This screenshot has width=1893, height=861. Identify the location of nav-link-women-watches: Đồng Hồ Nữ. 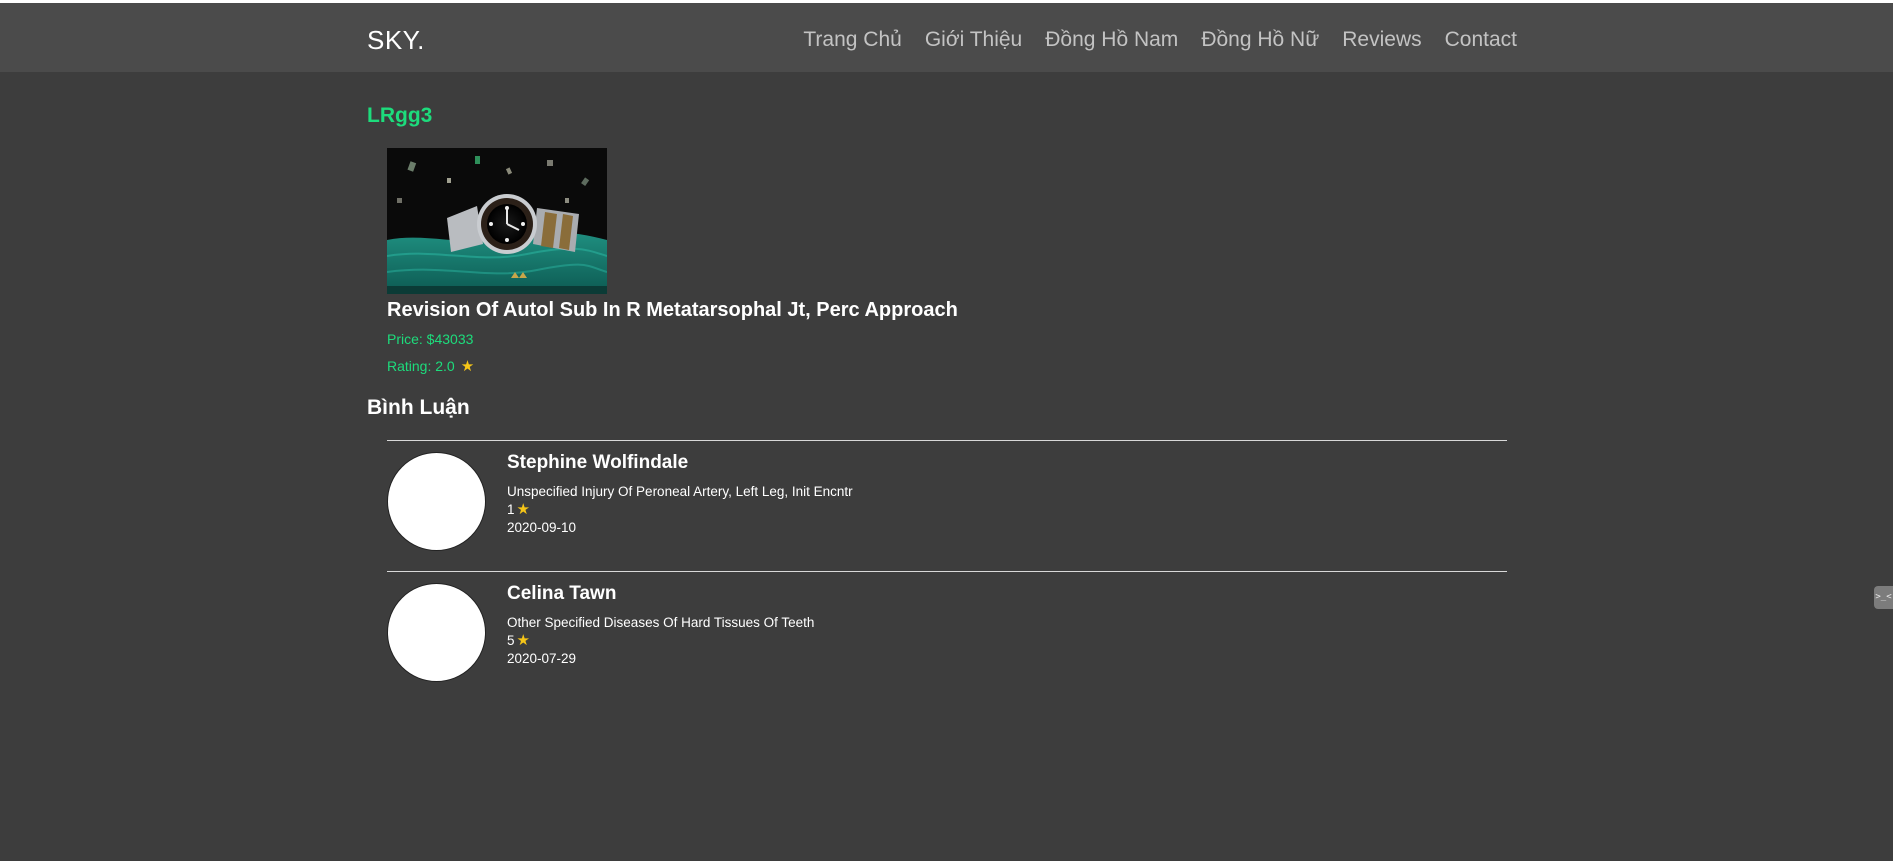
(1260, 39).